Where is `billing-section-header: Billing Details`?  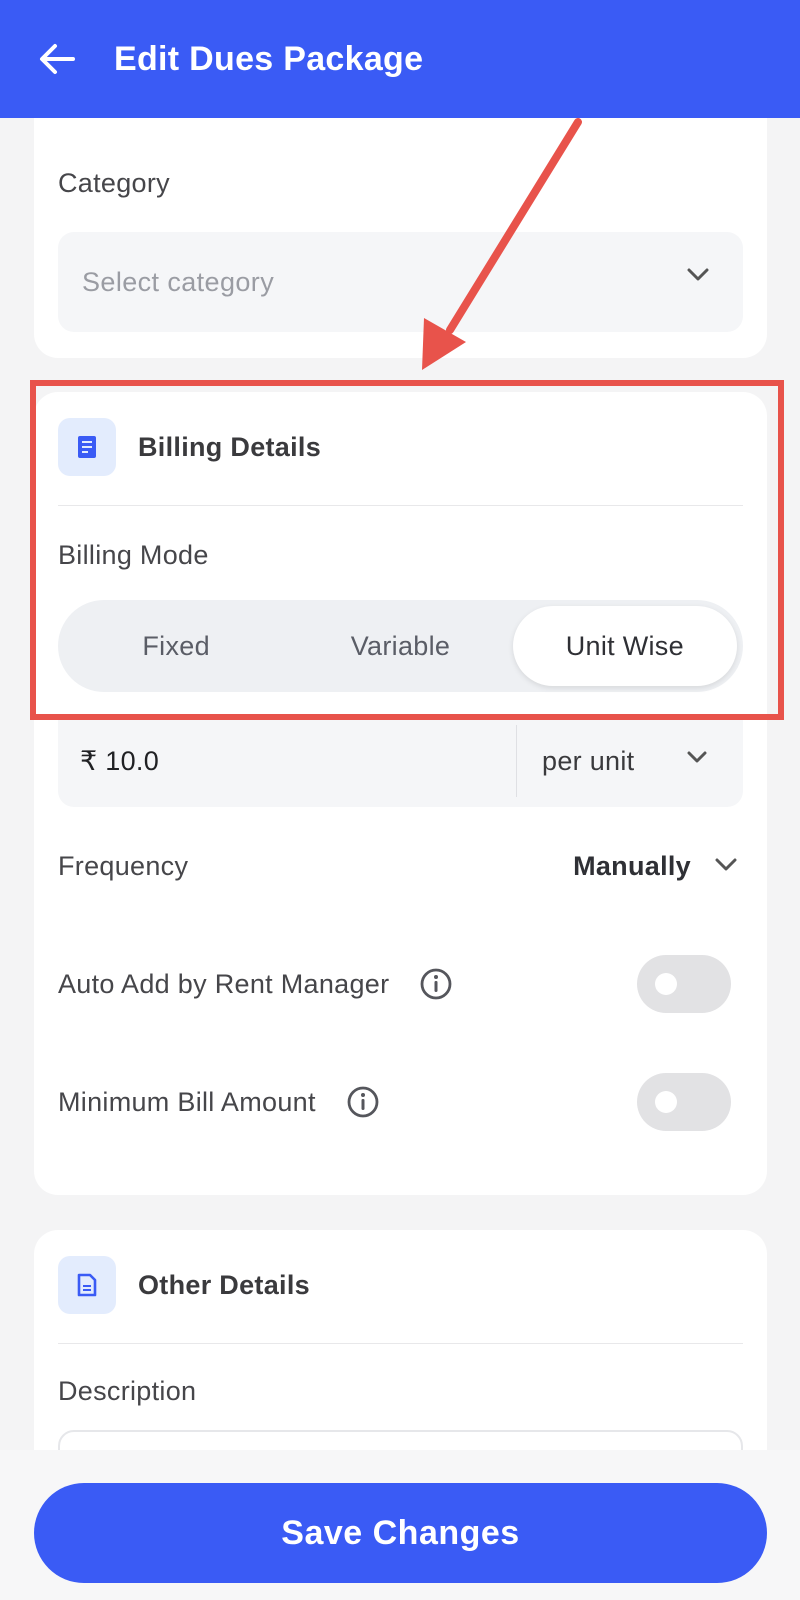 billing-section-header: Billing Details is located at coordinates (189, 447).